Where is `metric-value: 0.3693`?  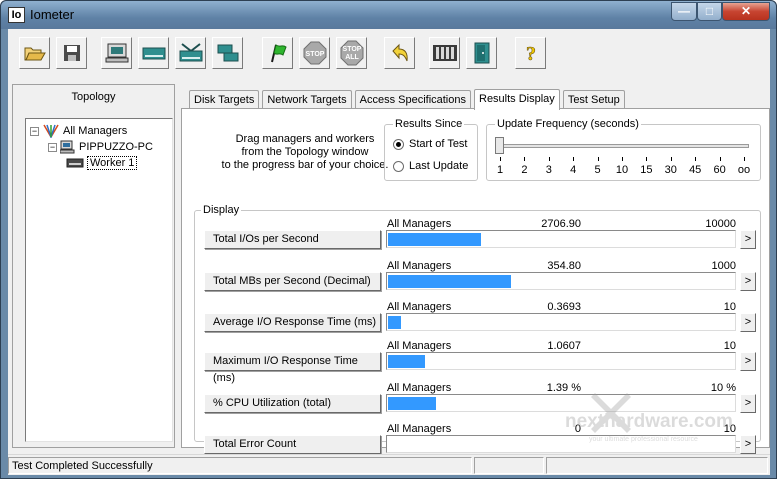
metric-value: 0.3693 is located at coordinates (564, 307).